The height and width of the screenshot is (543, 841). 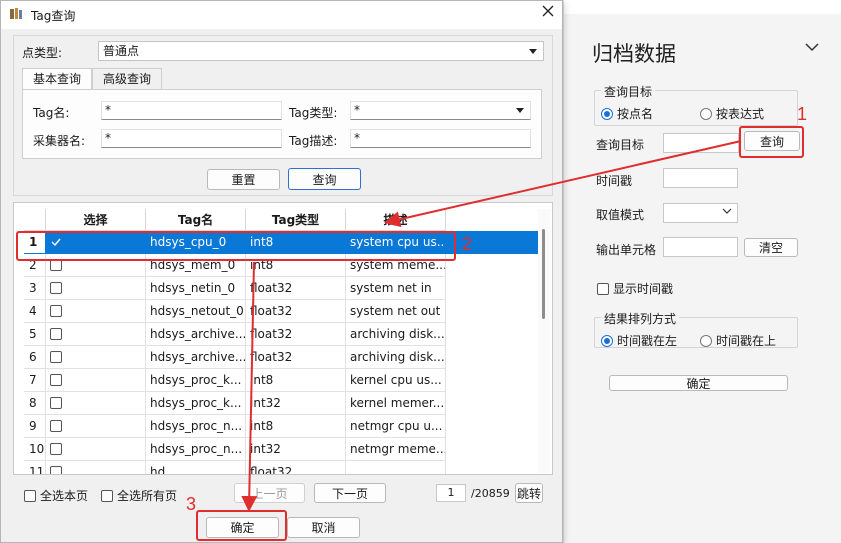 I want to click on dialog-title: Tag查询, so click(x=53, y=16).